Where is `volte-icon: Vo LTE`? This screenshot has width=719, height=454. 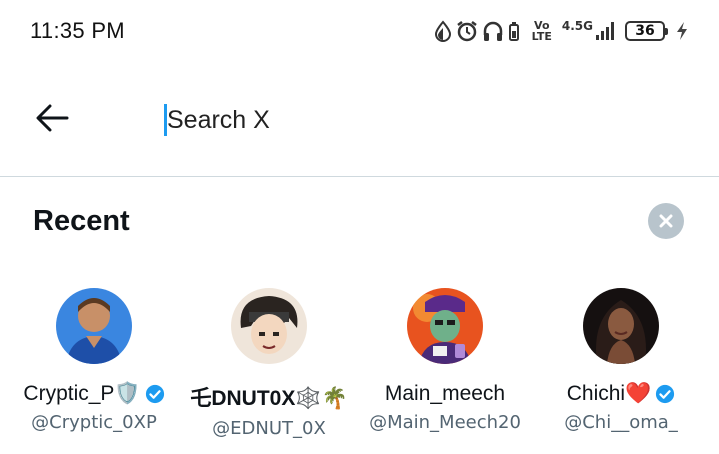 volte-icon: Vo LTE is located at coordinates (541, 31).